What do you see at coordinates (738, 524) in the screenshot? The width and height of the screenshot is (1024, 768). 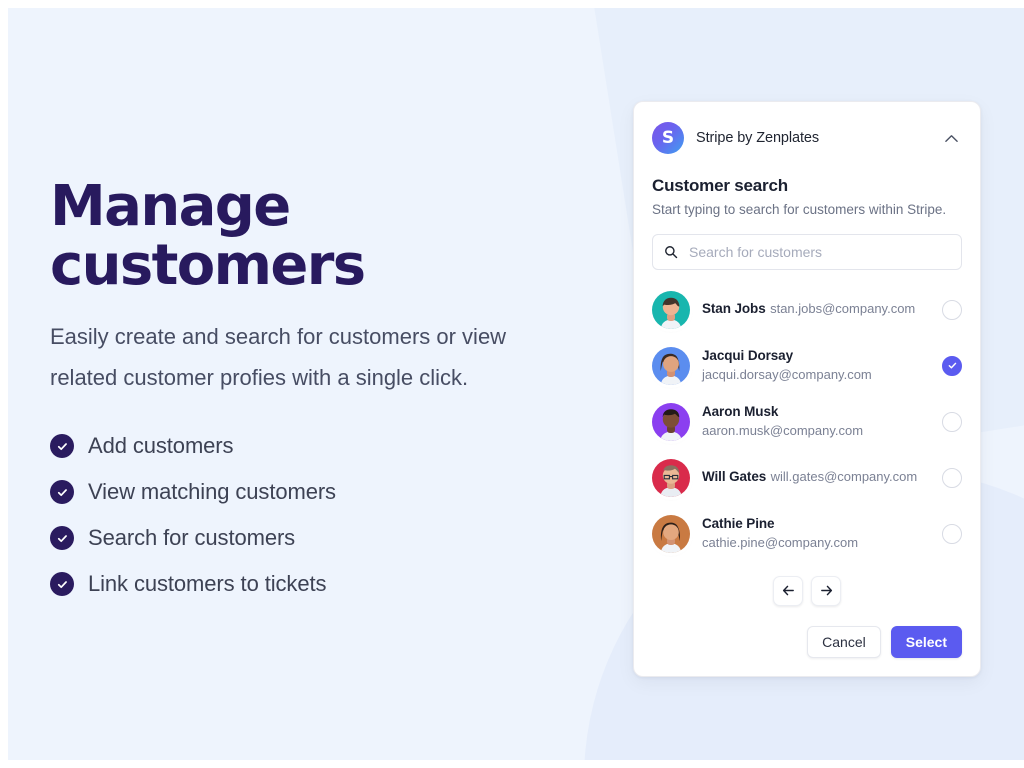 I see `customer-name: Cathie Pine` at bounding box center [738, 524].